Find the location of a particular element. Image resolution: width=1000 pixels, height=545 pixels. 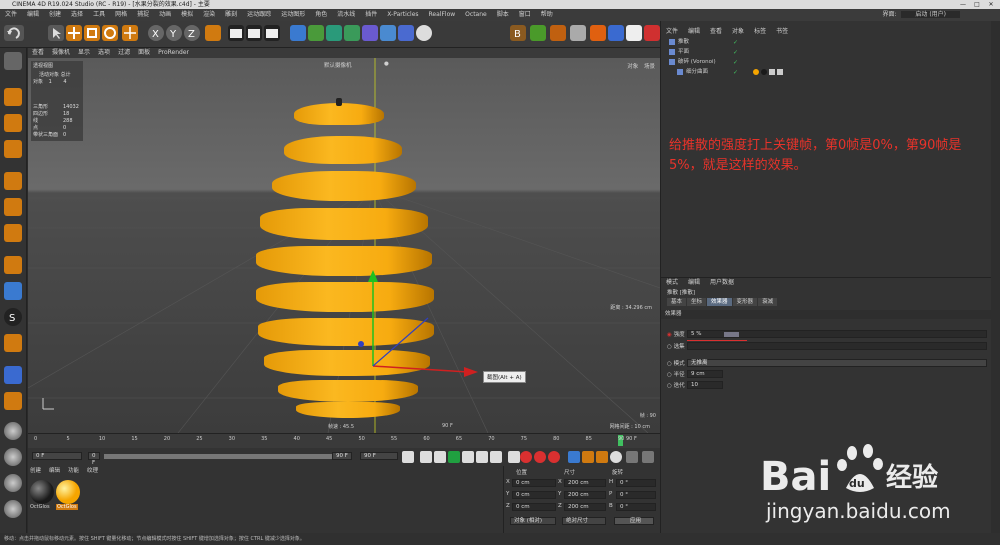

undo-icon is located at coordinates (14, 33).